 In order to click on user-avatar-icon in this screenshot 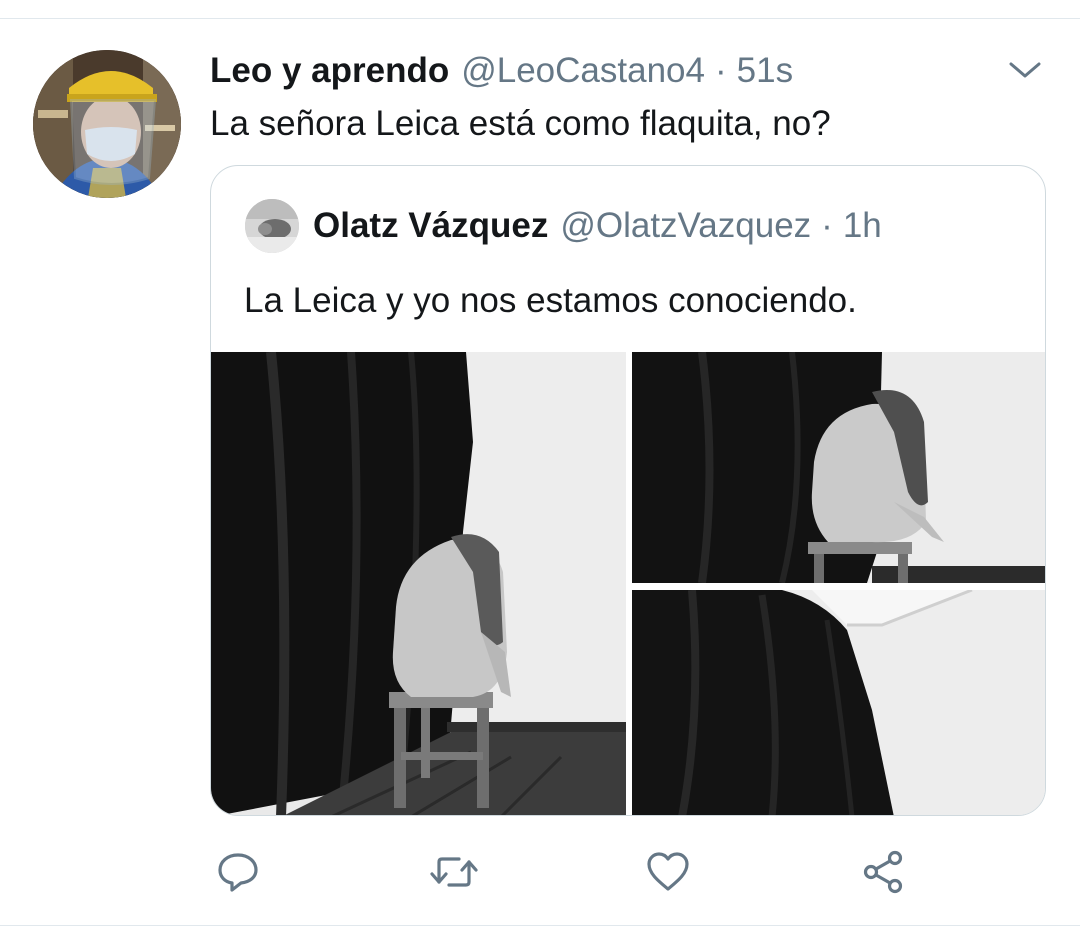, I will do `click(107, 124)`.